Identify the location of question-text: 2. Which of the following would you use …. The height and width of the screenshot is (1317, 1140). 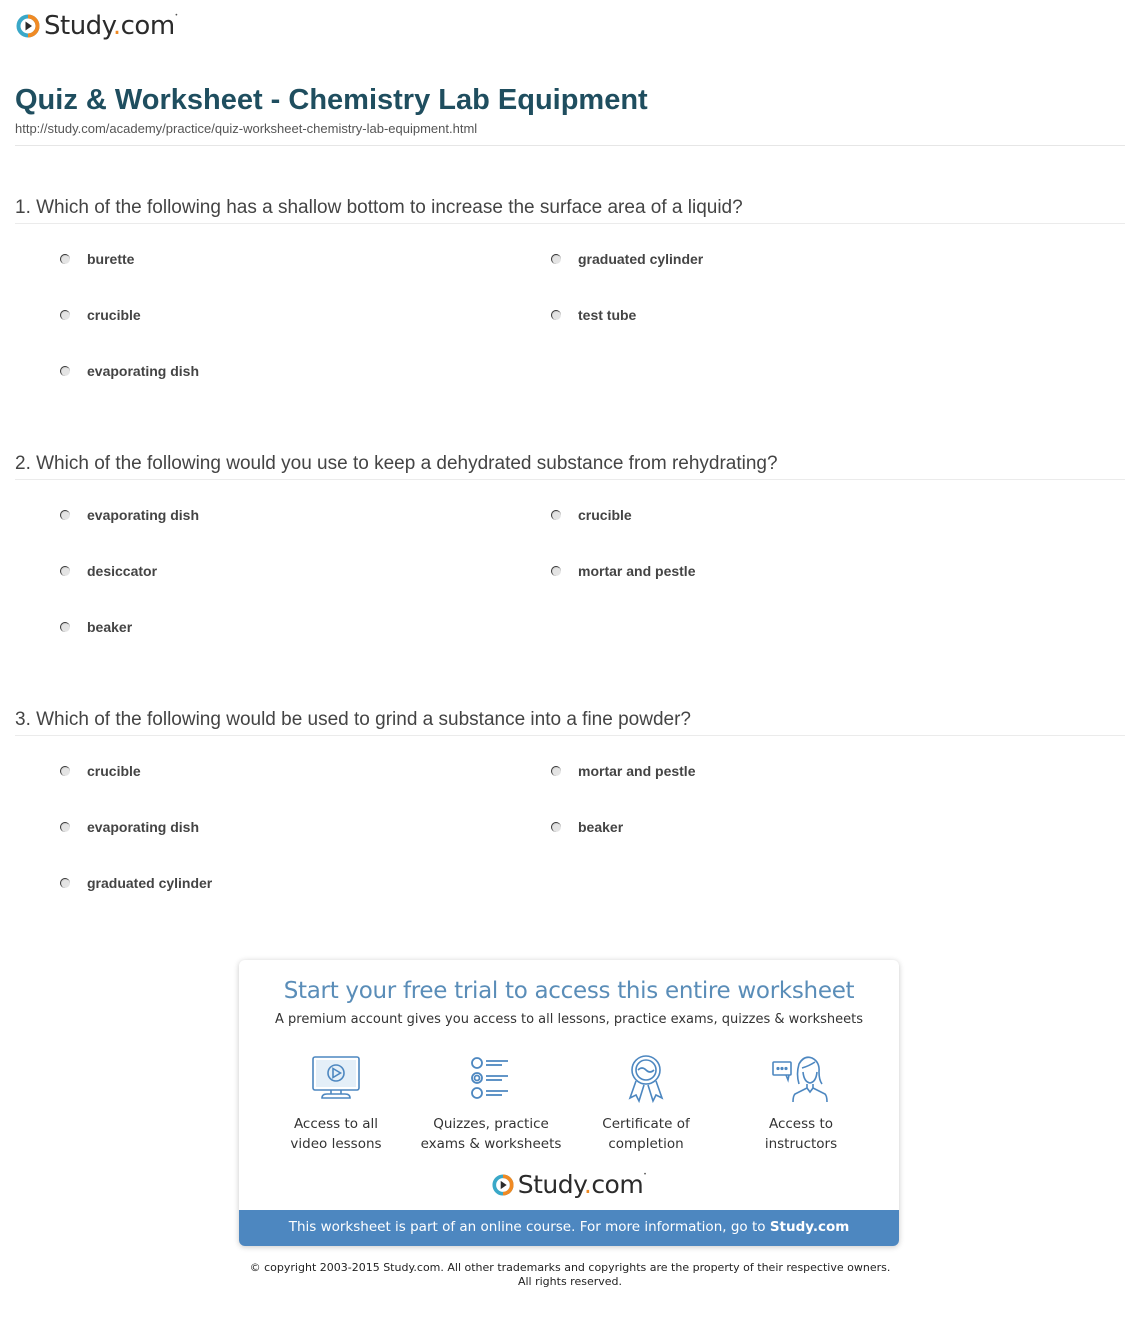
(396, 463).